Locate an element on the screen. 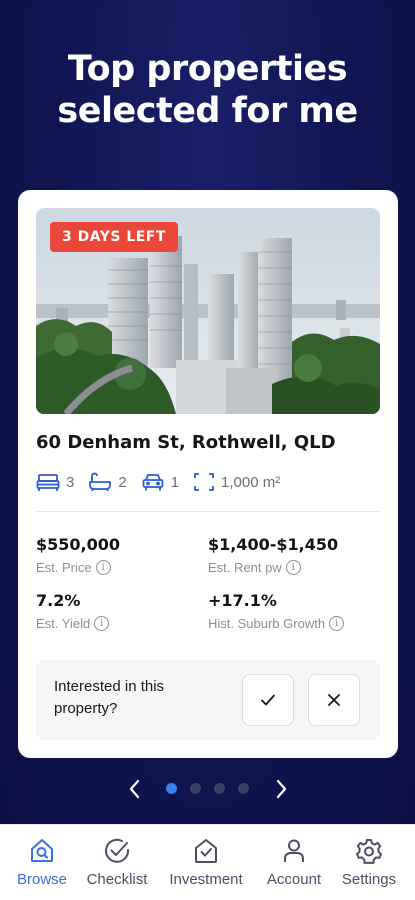 The height and width of the screenshot is (900, 415). checkmark-icon is located at coordinates (268, 700).